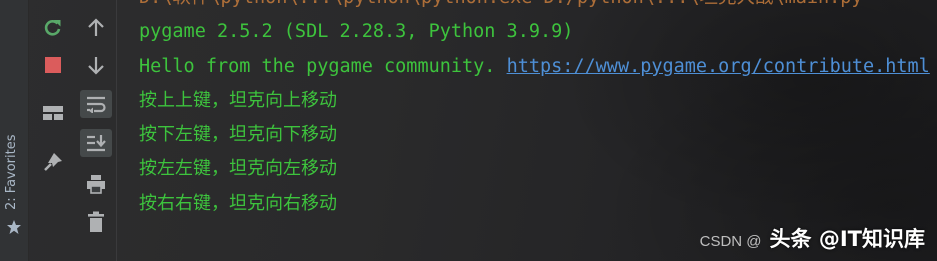  What do you see at coordinates (14, 130) in the screenshot?
I see `favorites-strip: 2: Favorites` at bounding box center [14, 130].